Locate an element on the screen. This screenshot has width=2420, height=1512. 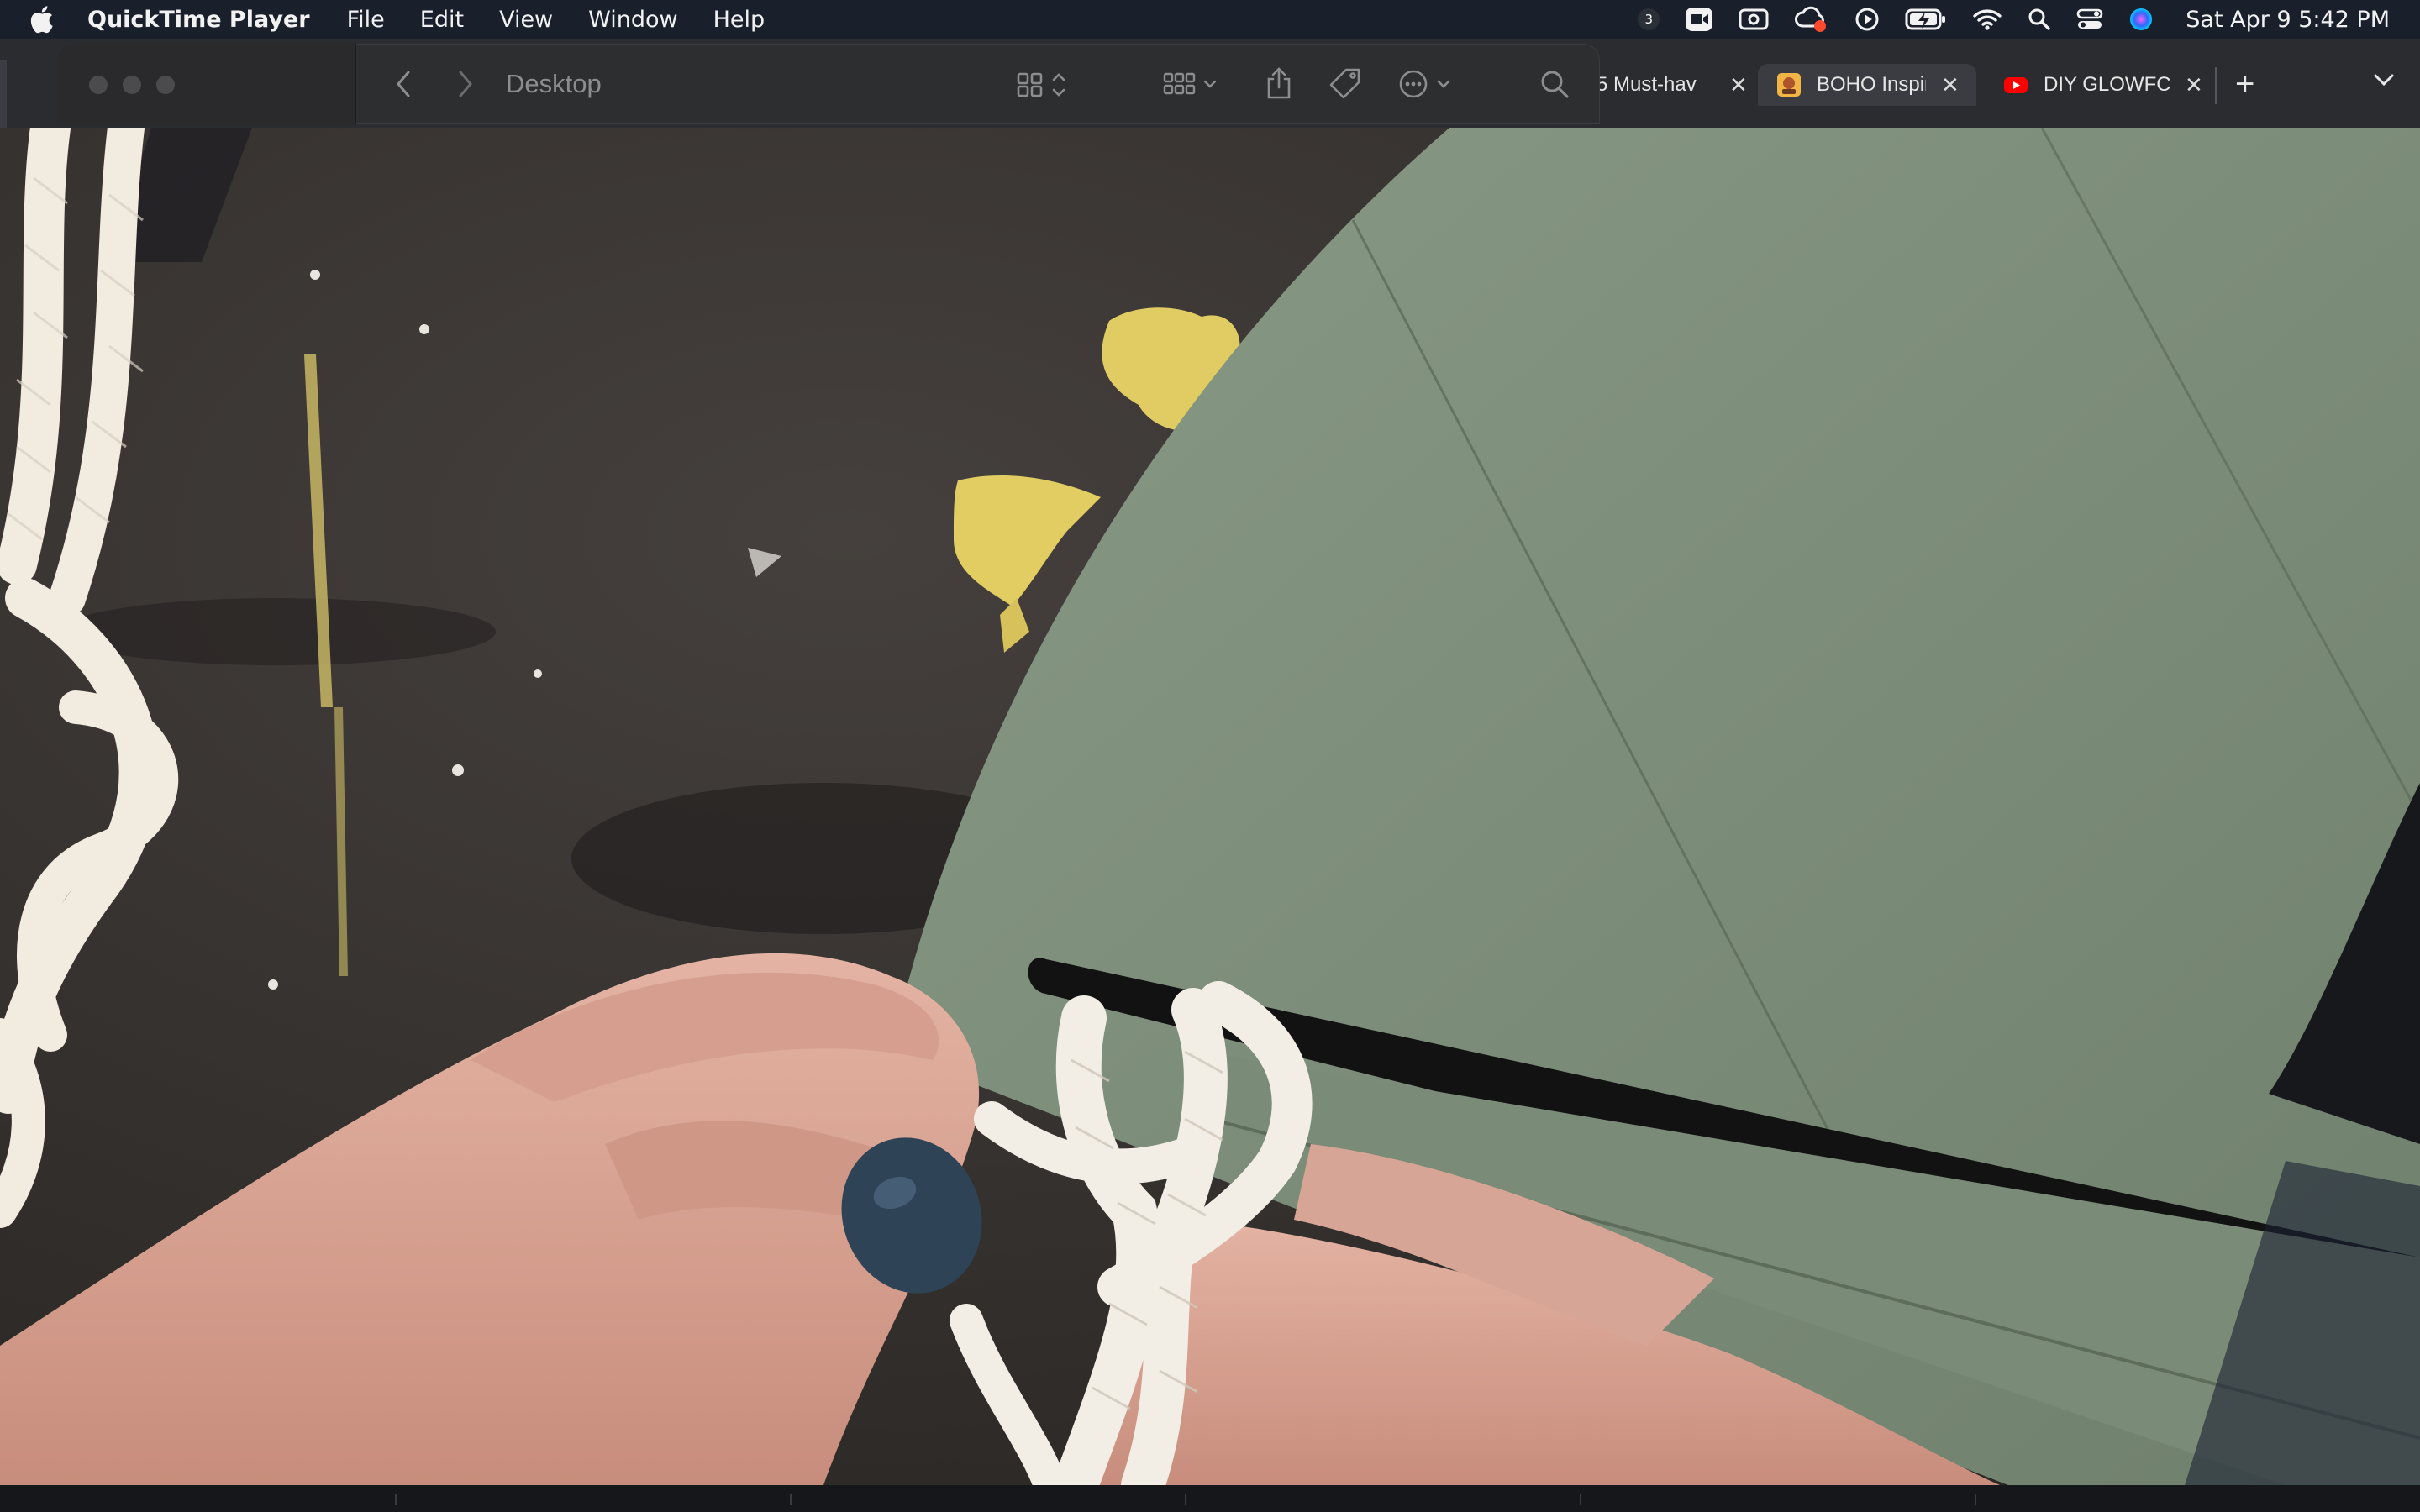
browser-tab: DIY GLOWFC ✕ is located at coordinates (2108, 85).